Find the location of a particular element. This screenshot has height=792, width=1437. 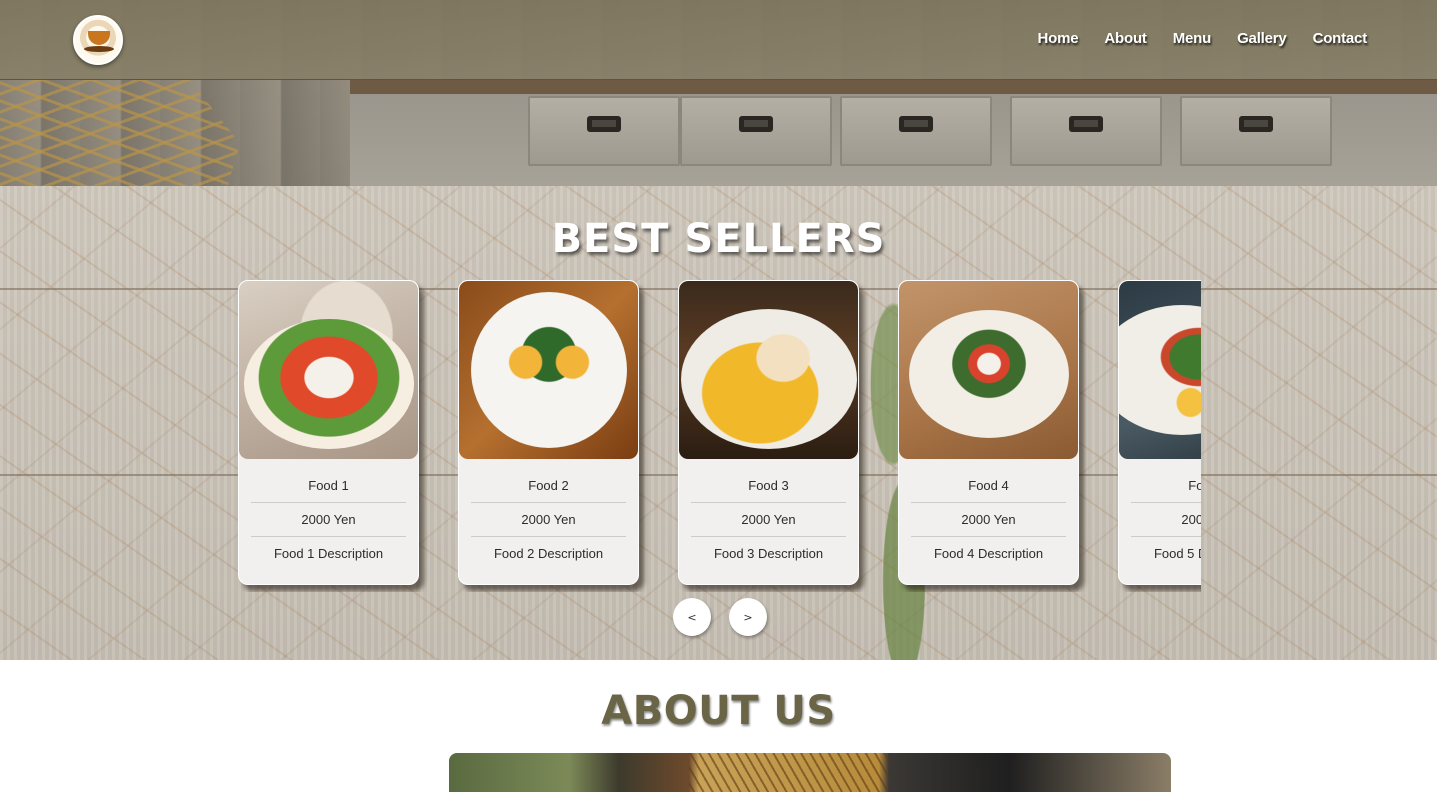

food-card: Food 3 2000 Yen Food 3 Description is located at coordinates (768, 432).